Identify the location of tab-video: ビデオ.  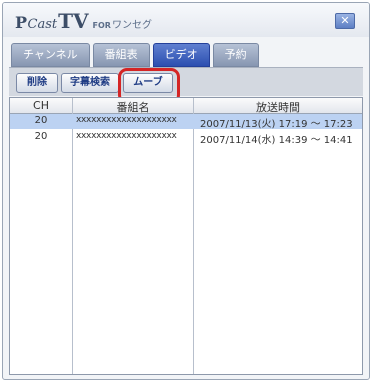
(181, 55).